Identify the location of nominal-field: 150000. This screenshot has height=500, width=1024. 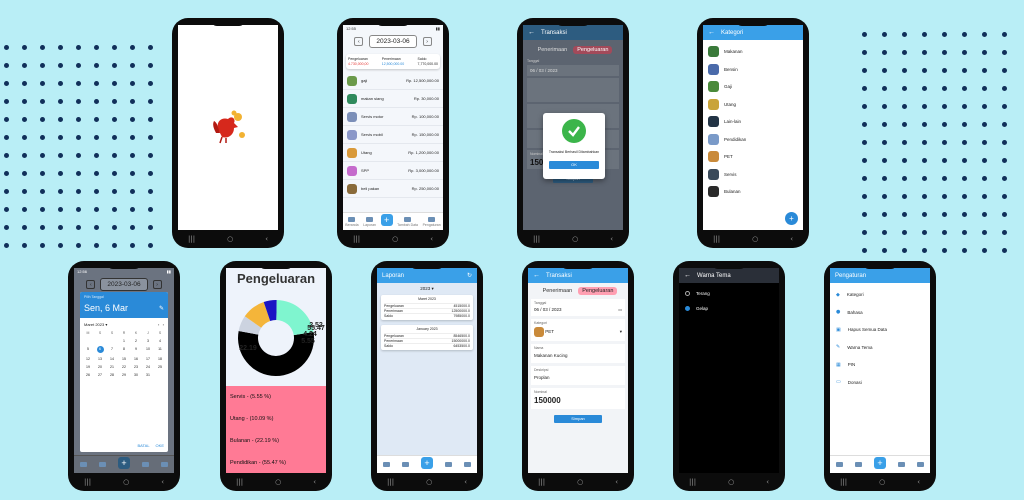
(578, 400).